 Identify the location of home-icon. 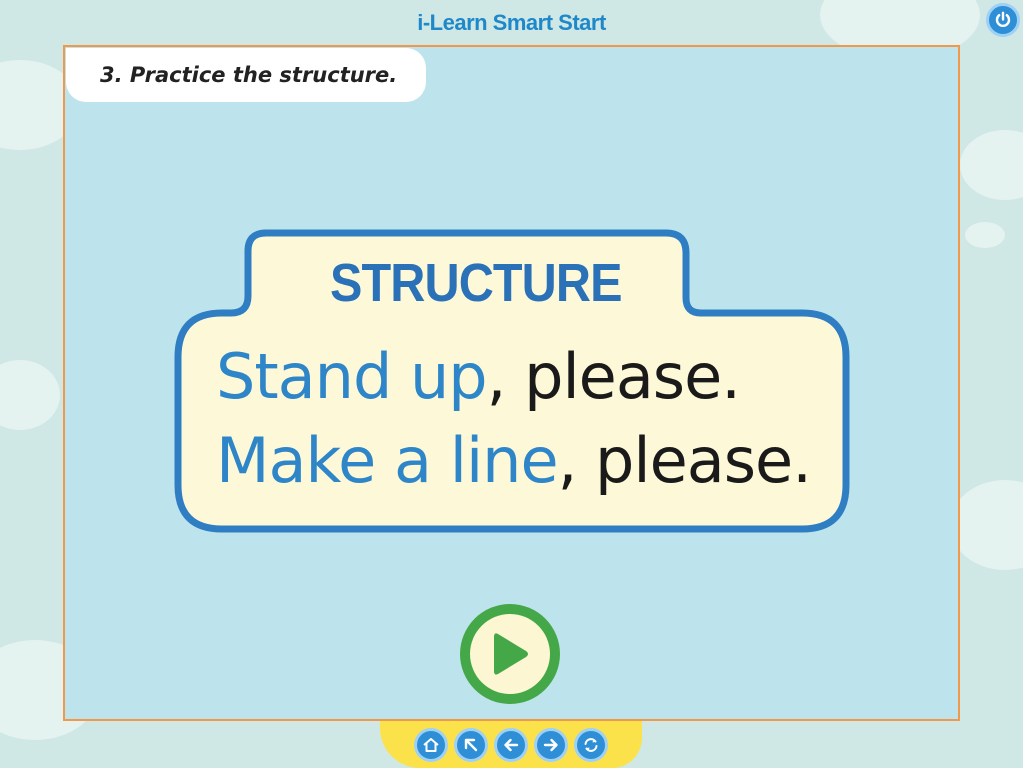
(431, 744).